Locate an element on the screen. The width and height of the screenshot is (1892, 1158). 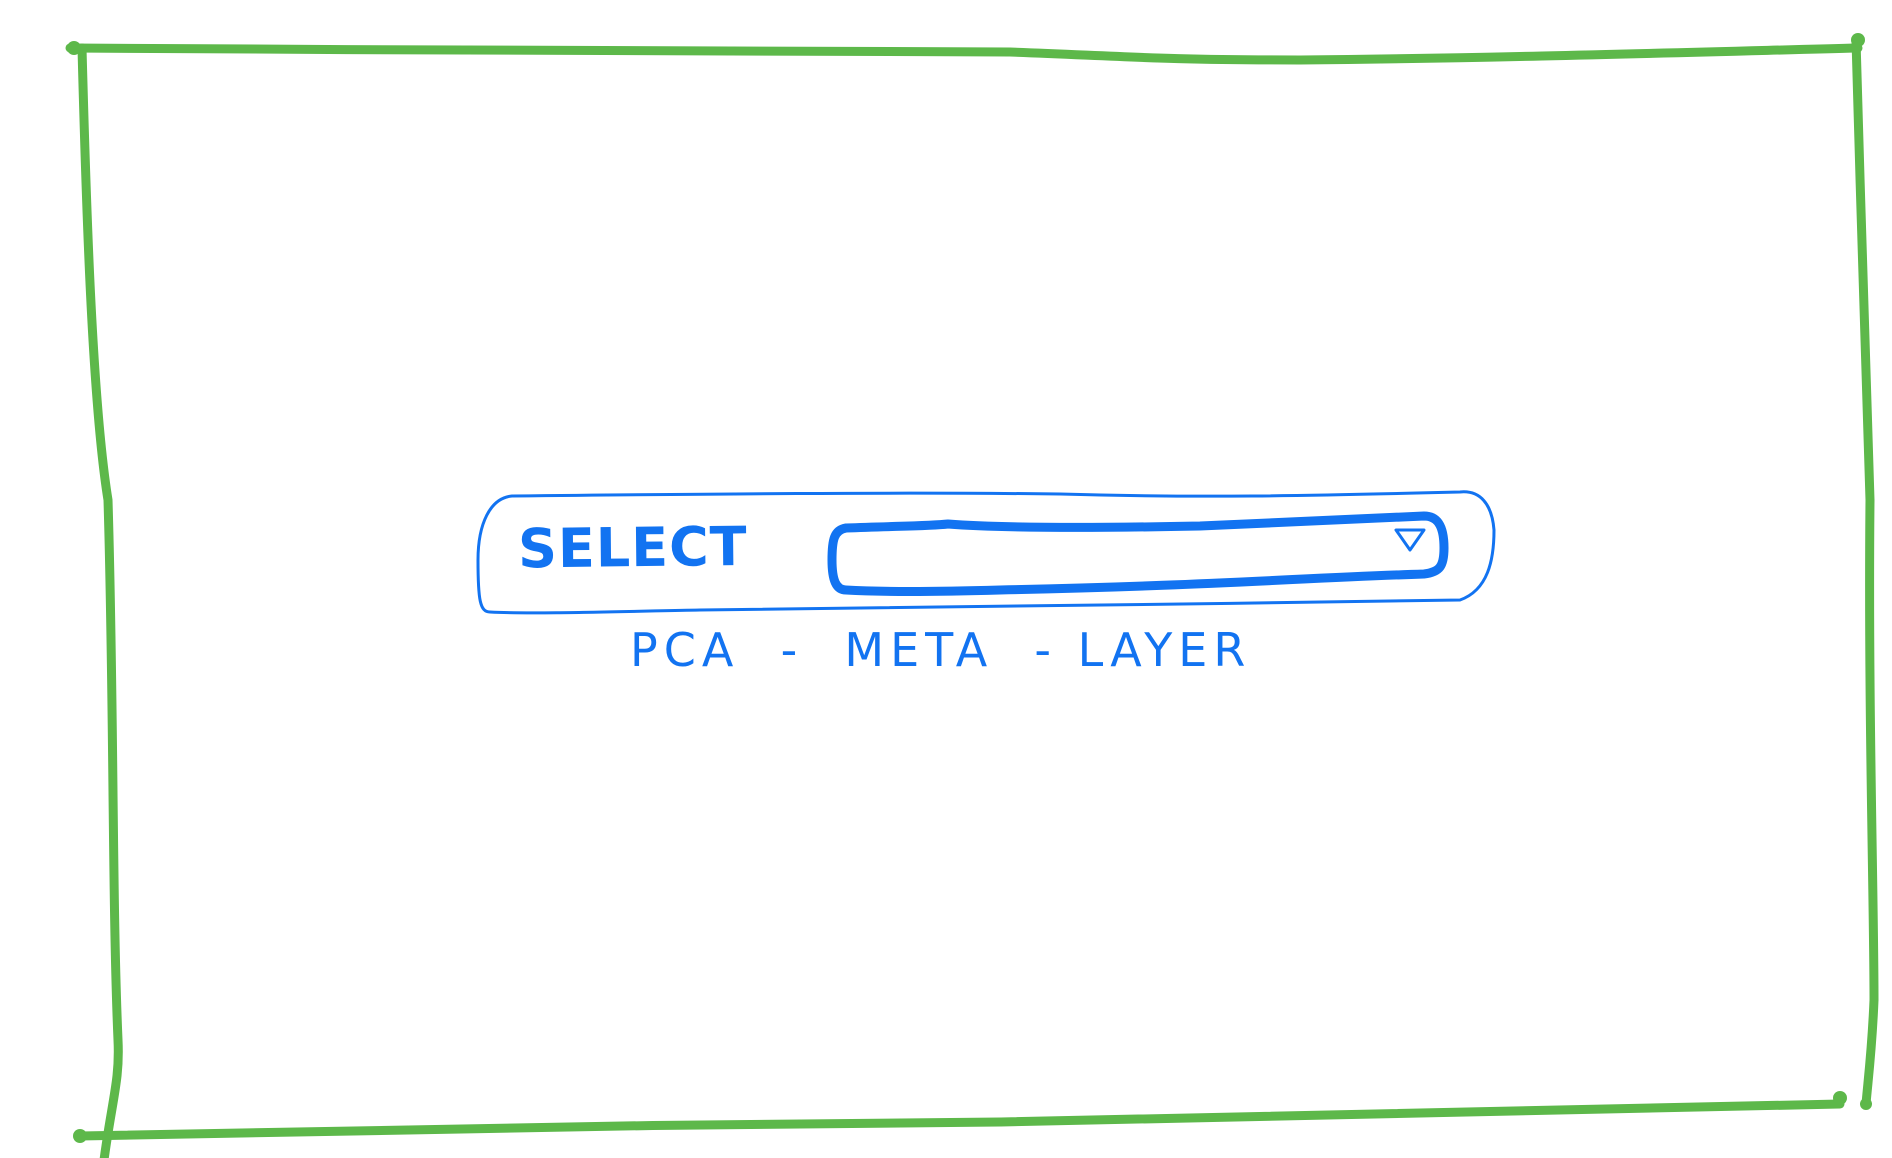
select-label: SELECT is located at coordinates (632, 547).